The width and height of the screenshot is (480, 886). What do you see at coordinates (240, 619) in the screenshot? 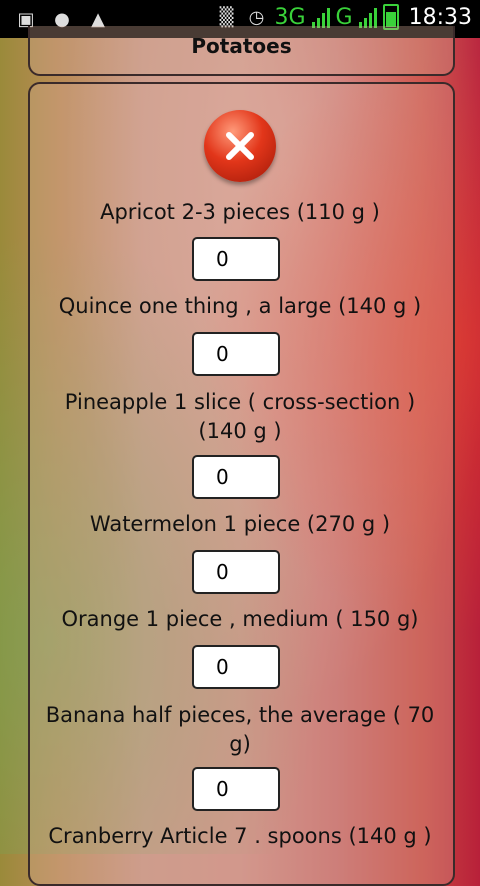
I see `item-label: Orange 1 piece , medium ( 150 g)` at bounding box center [240, 619].